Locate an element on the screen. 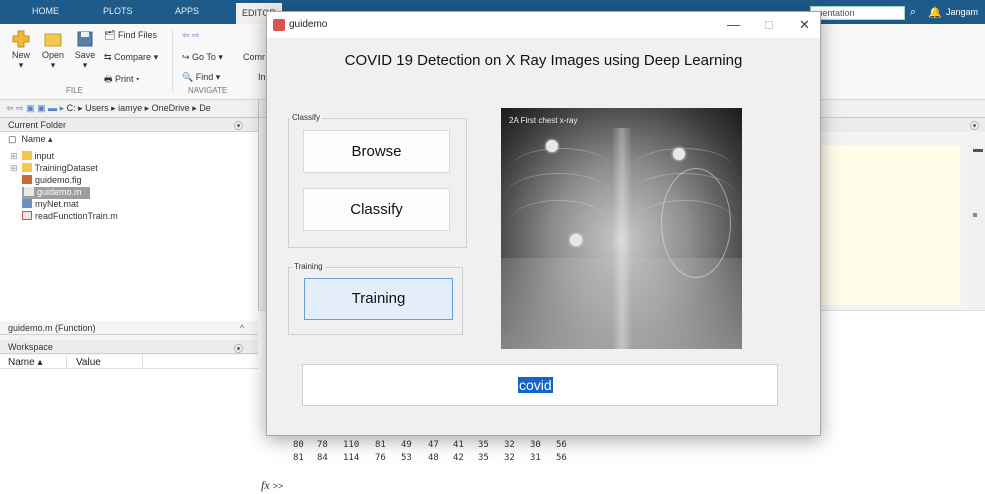 This screenshot has width=985, height=494. print-button: 🖶 Print ▾ is located at coordinates (121, 80).